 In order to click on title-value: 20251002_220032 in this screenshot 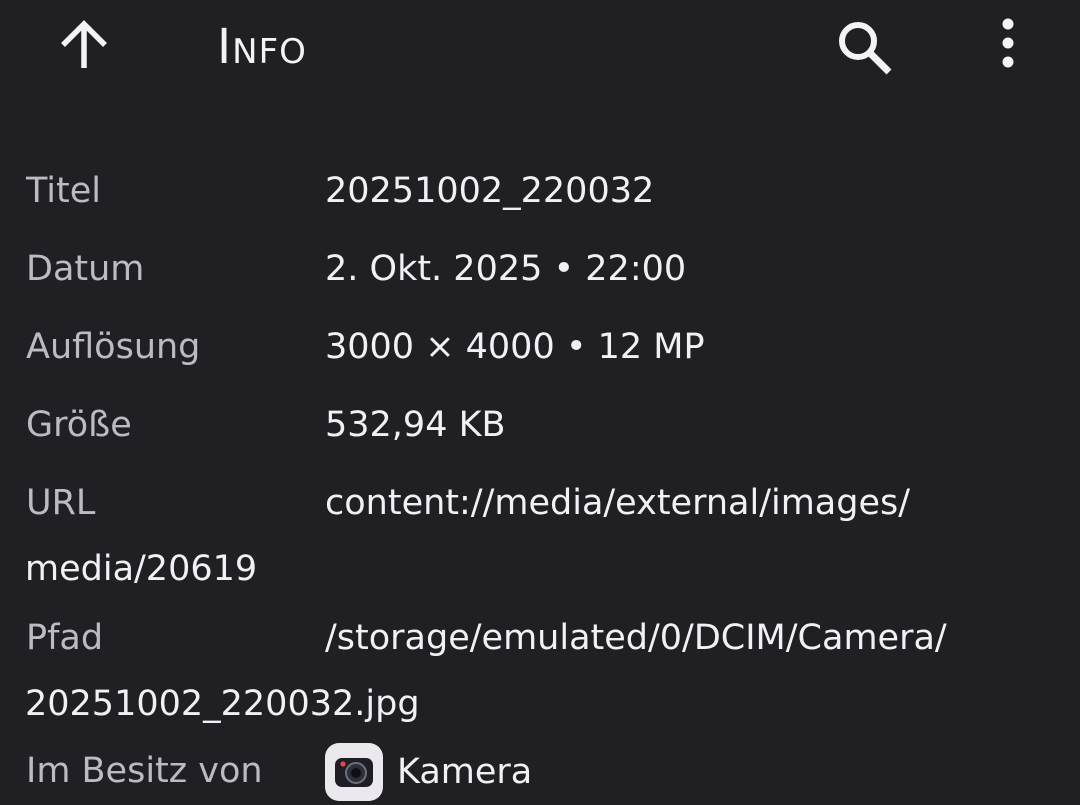, I will do `click(490, 191)`.